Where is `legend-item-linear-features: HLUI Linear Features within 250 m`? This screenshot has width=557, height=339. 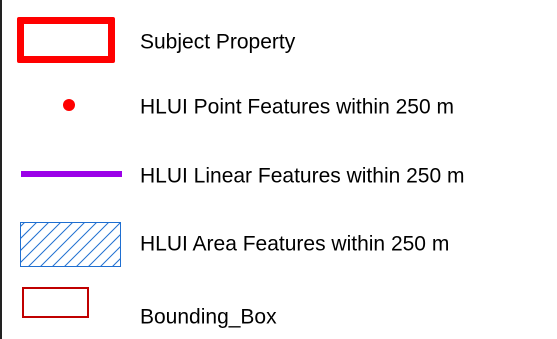
legend-item-linear-features: HLUI Linear Features within 250 m is located at coordinates (278, 176).